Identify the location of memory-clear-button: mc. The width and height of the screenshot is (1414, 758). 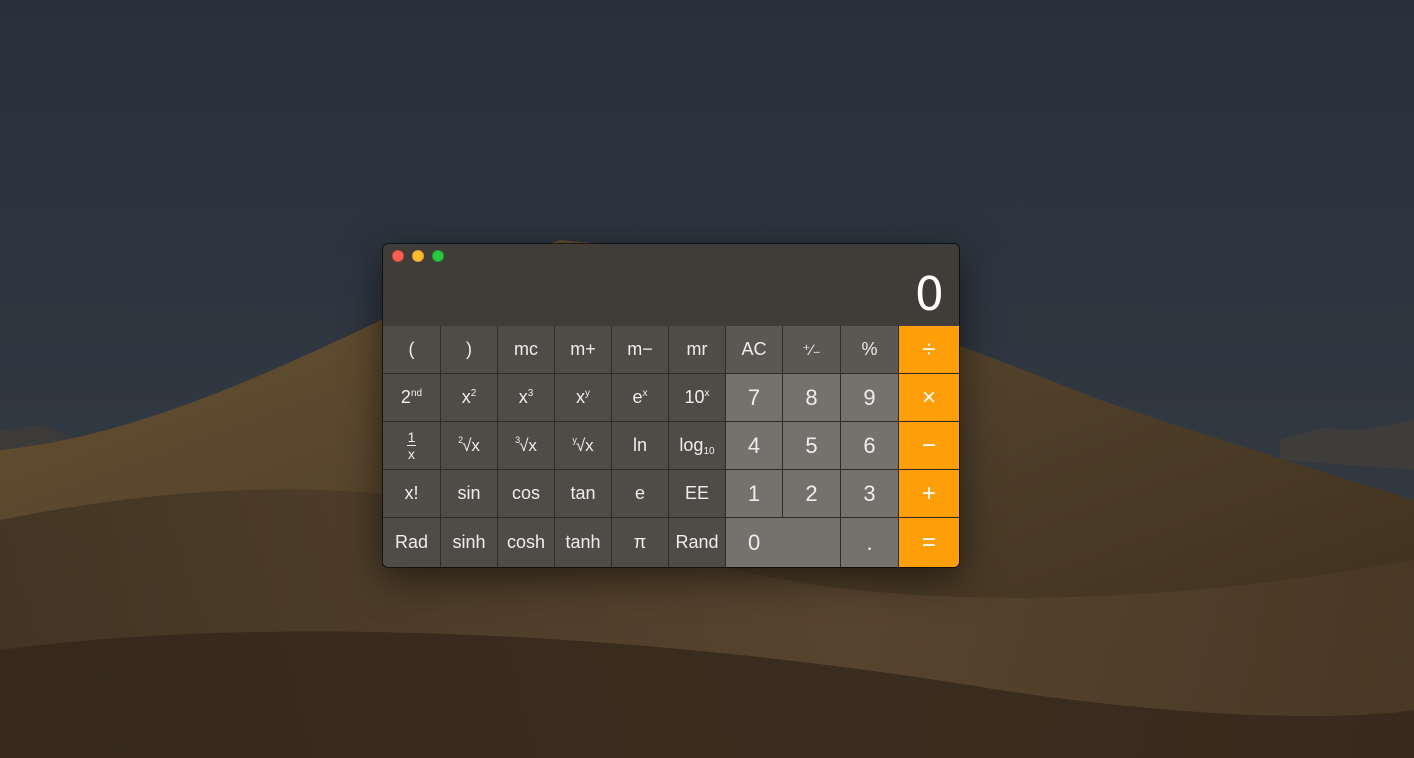
(526, 350).